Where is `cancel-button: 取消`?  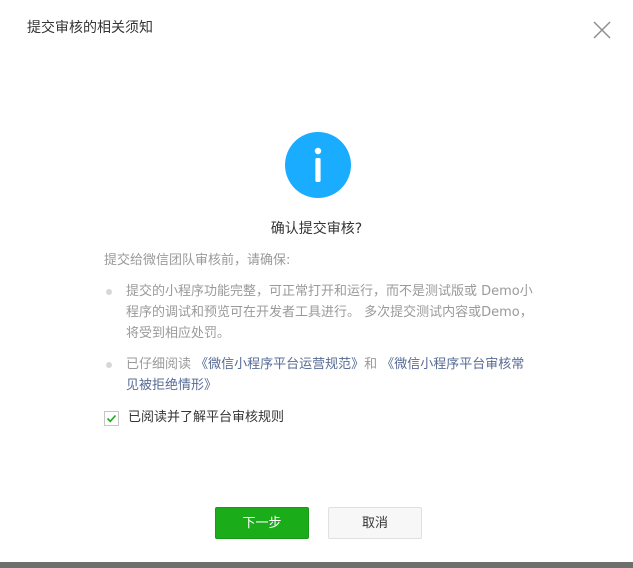 cancel-button: 取消 is located at coordinates (375, 523).